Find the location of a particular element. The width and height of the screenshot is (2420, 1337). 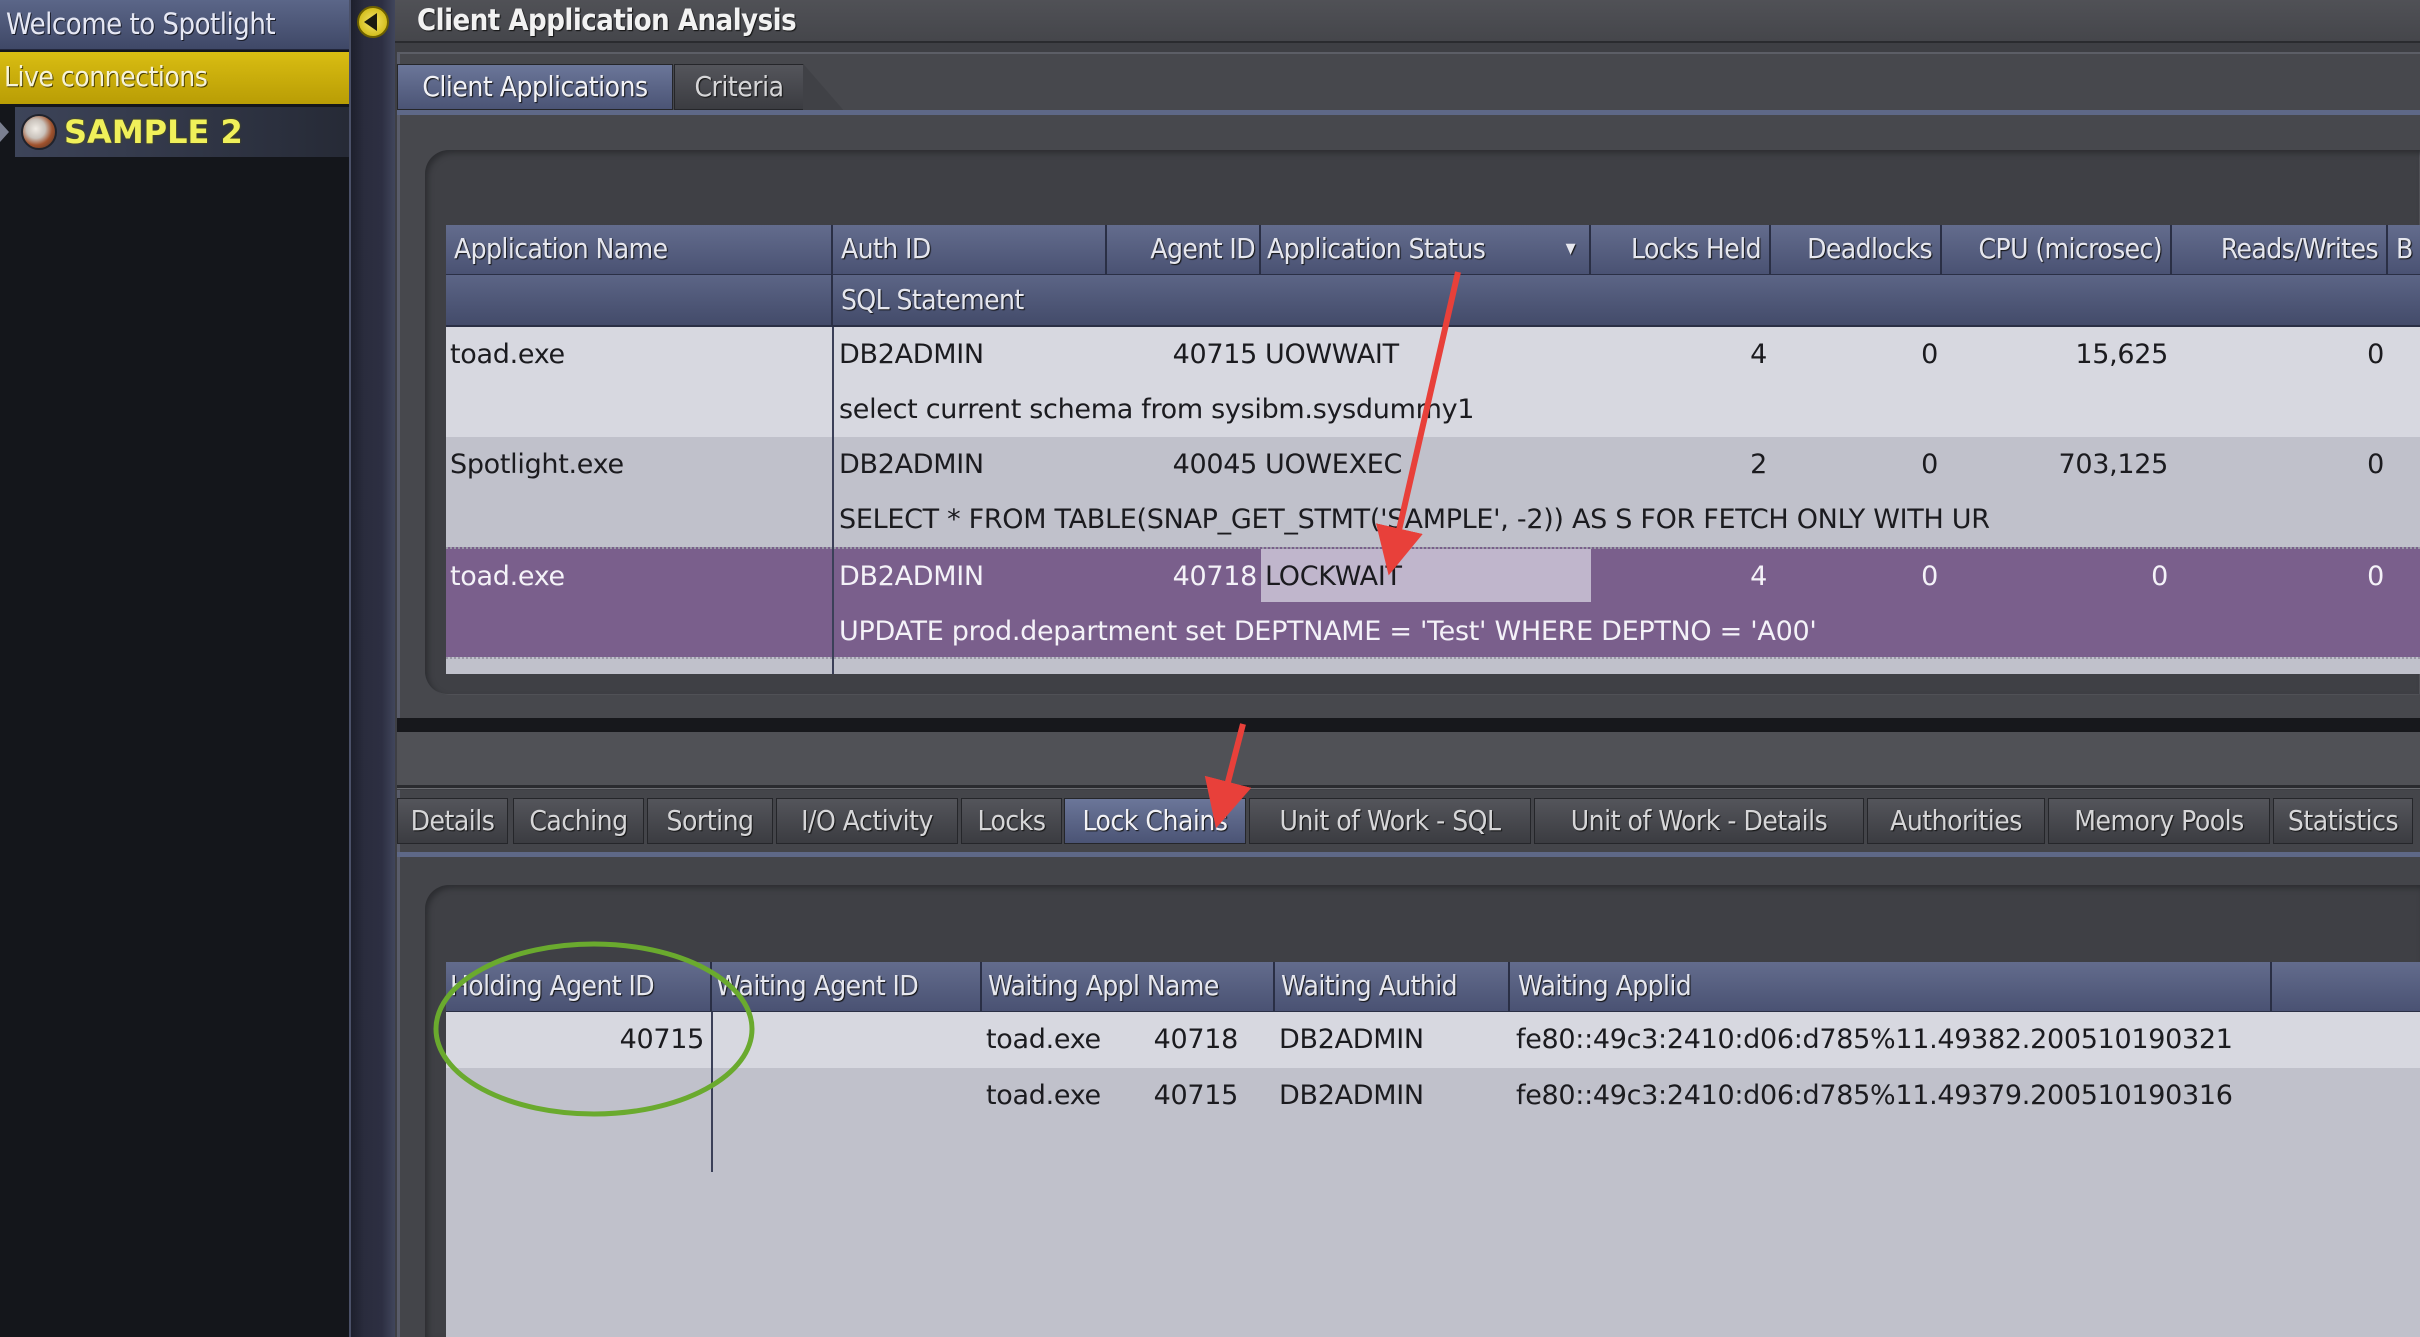

cell-agent-id: 40718 is located at coordinates (1215, 576).